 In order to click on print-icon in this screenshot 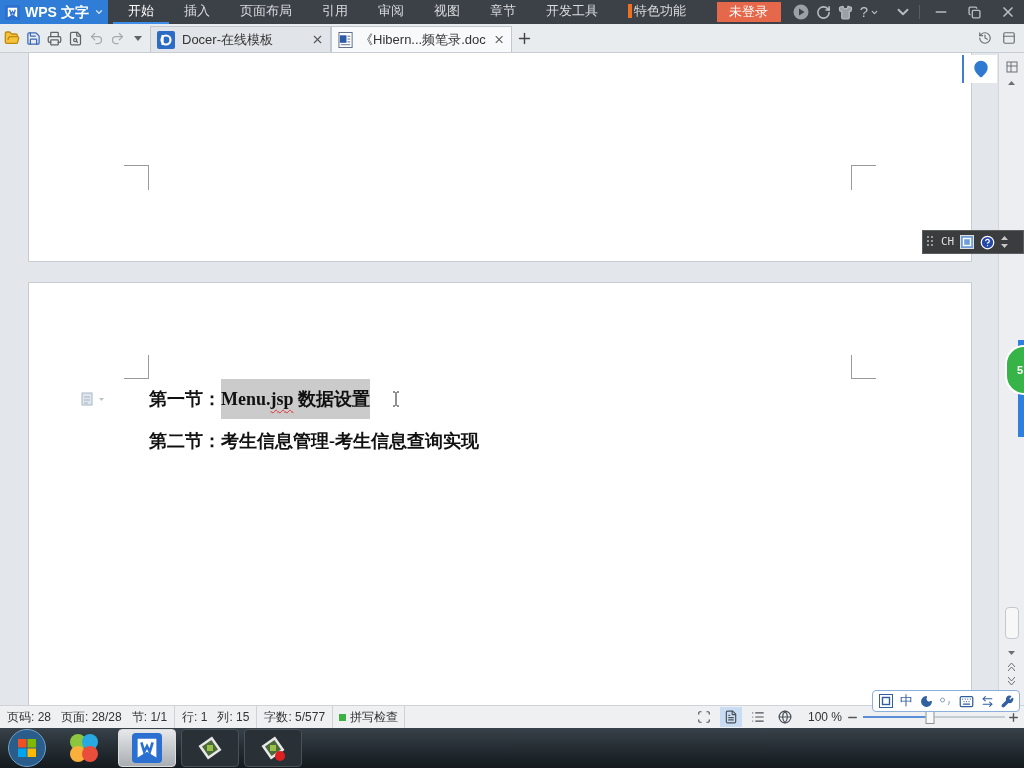, I will do `click(54, 38)`.